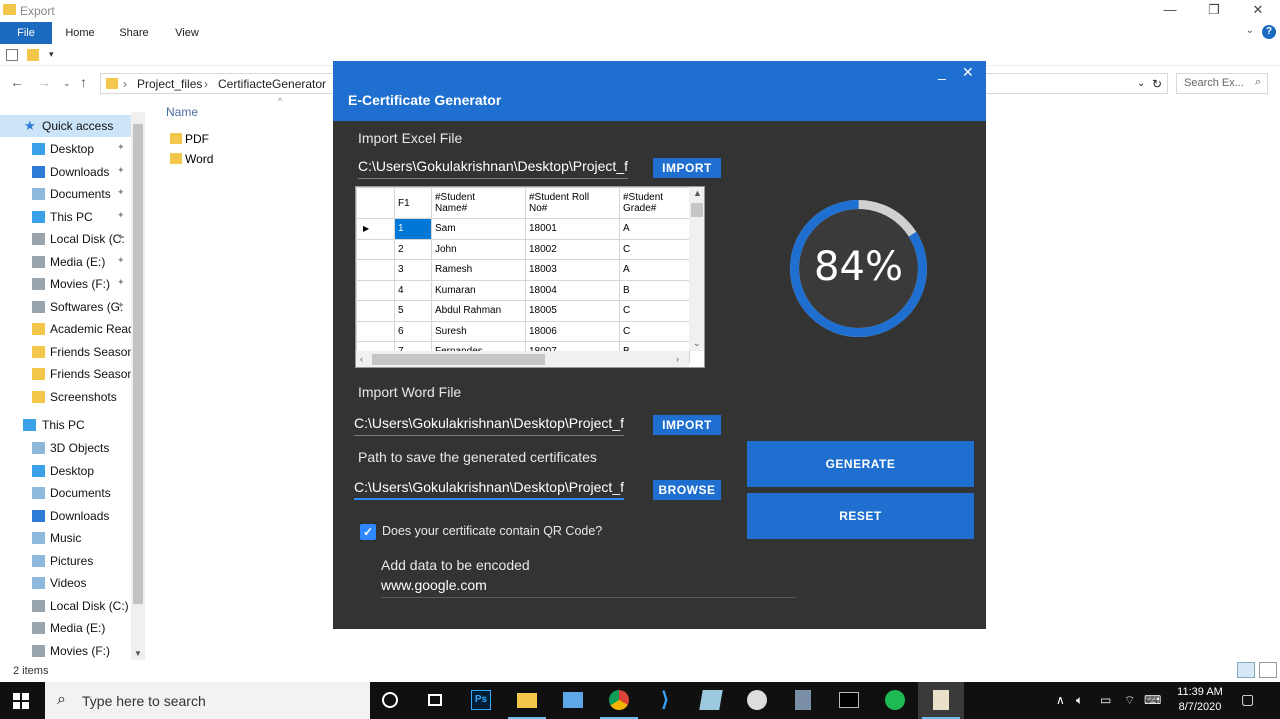  What do you see at coordinates (66, 172) in the screenshot?
I see `nav-item: Downloads ✦` at bounding box center [66, 172].